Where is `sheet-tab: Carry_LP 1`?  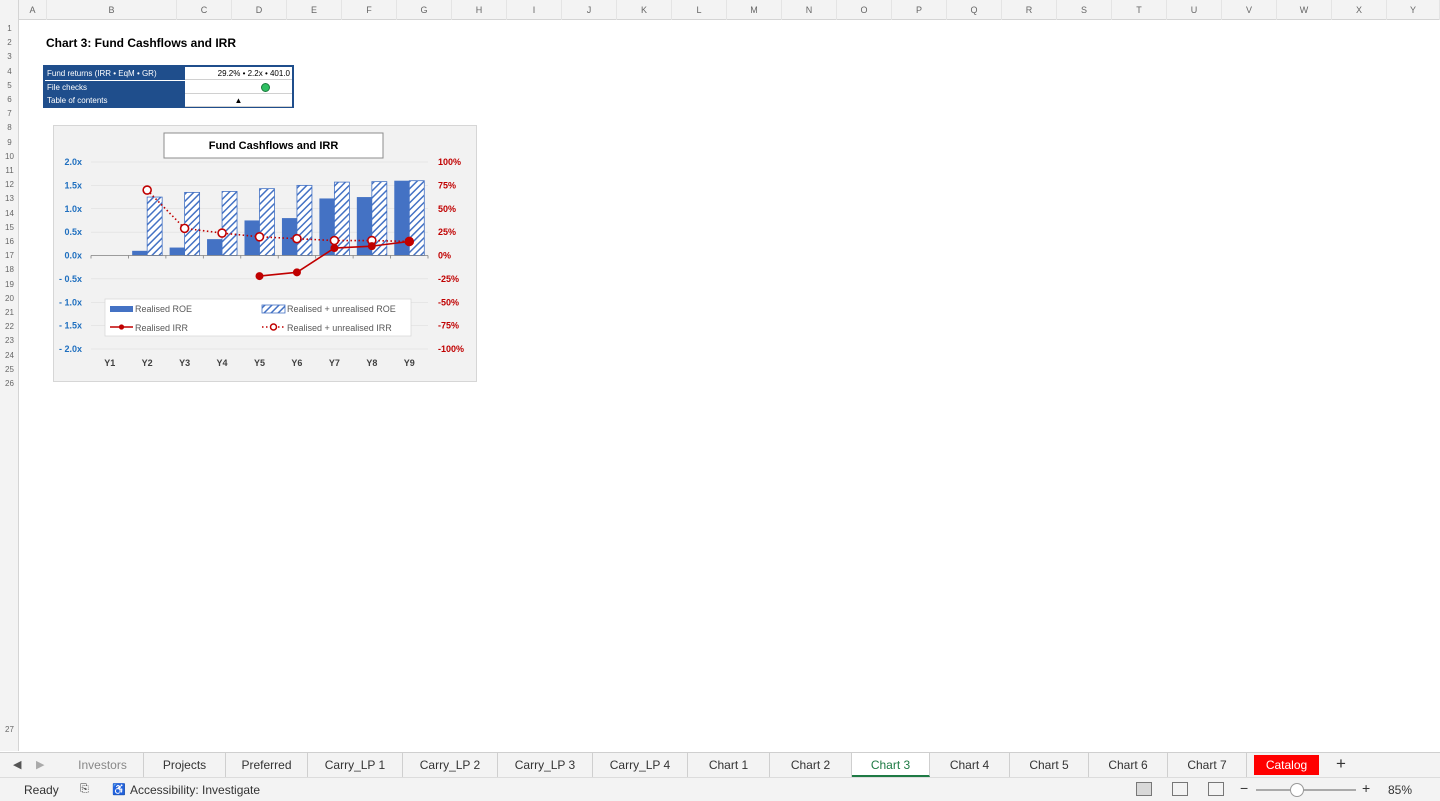 sheet-tab: Carry_LP 1 is located at coordinates (355, 765).